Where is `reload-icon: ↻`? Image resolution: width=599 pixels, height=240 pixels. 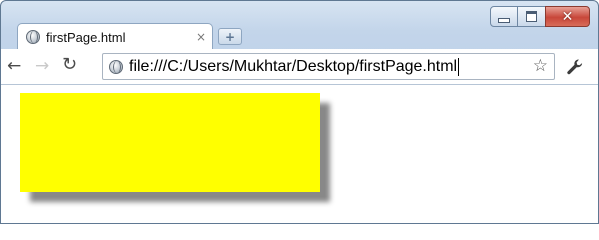 reload-icon: ↻ is located at coordinates (69, 64).